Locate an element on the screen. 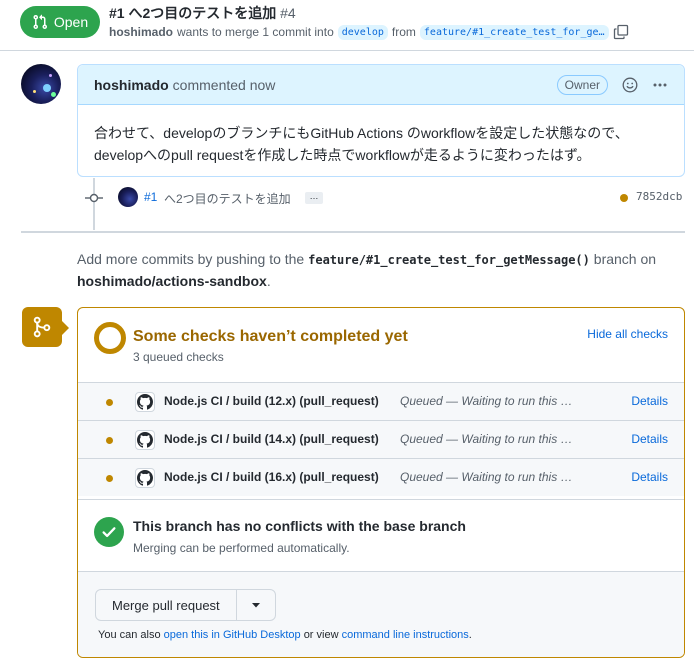 The height and width of the screenshot is (670, 694). pending-status-icon is located at coordinates (110, 338).